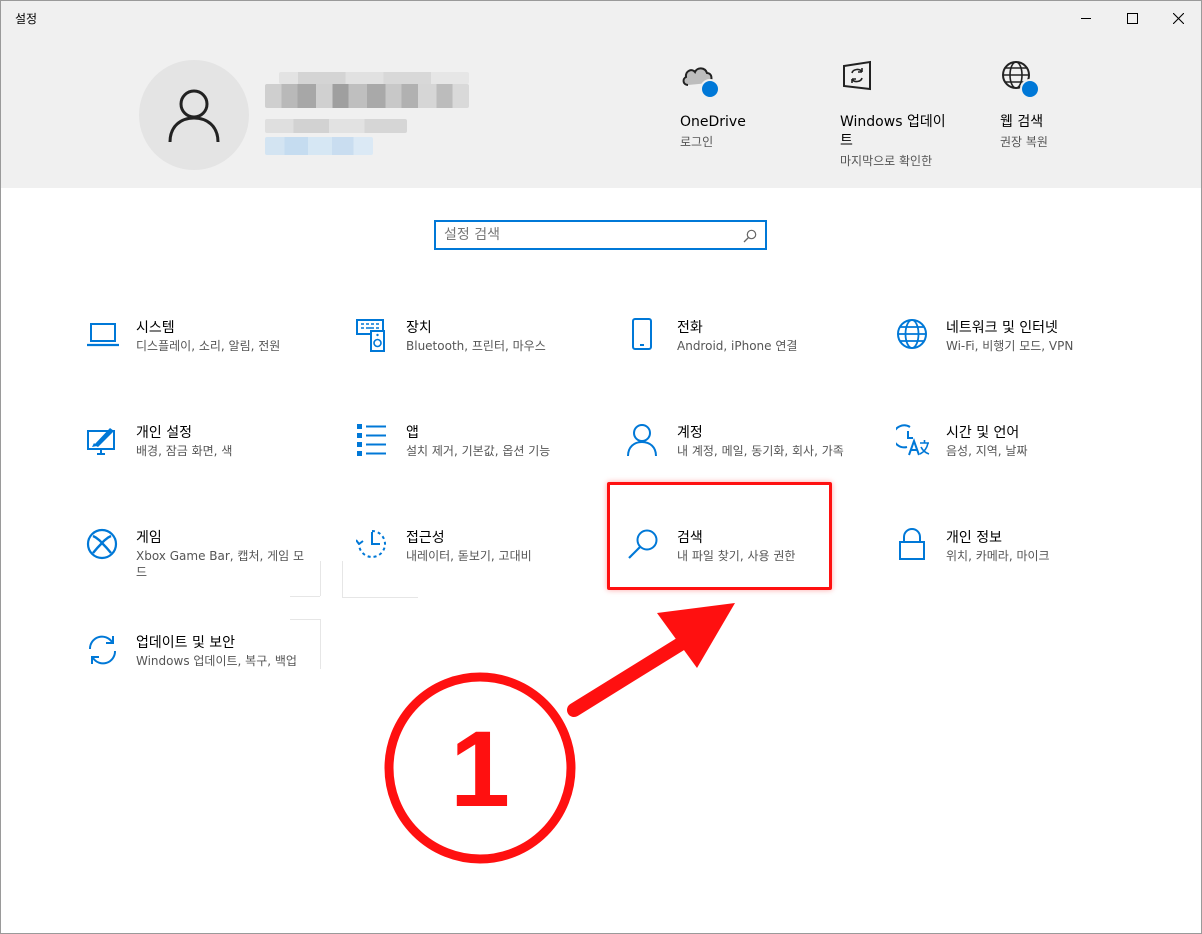  What do you see at coordinates (911, 440) in the screenshot?
I see `time-language-icon` at bounding box center [911, 440].